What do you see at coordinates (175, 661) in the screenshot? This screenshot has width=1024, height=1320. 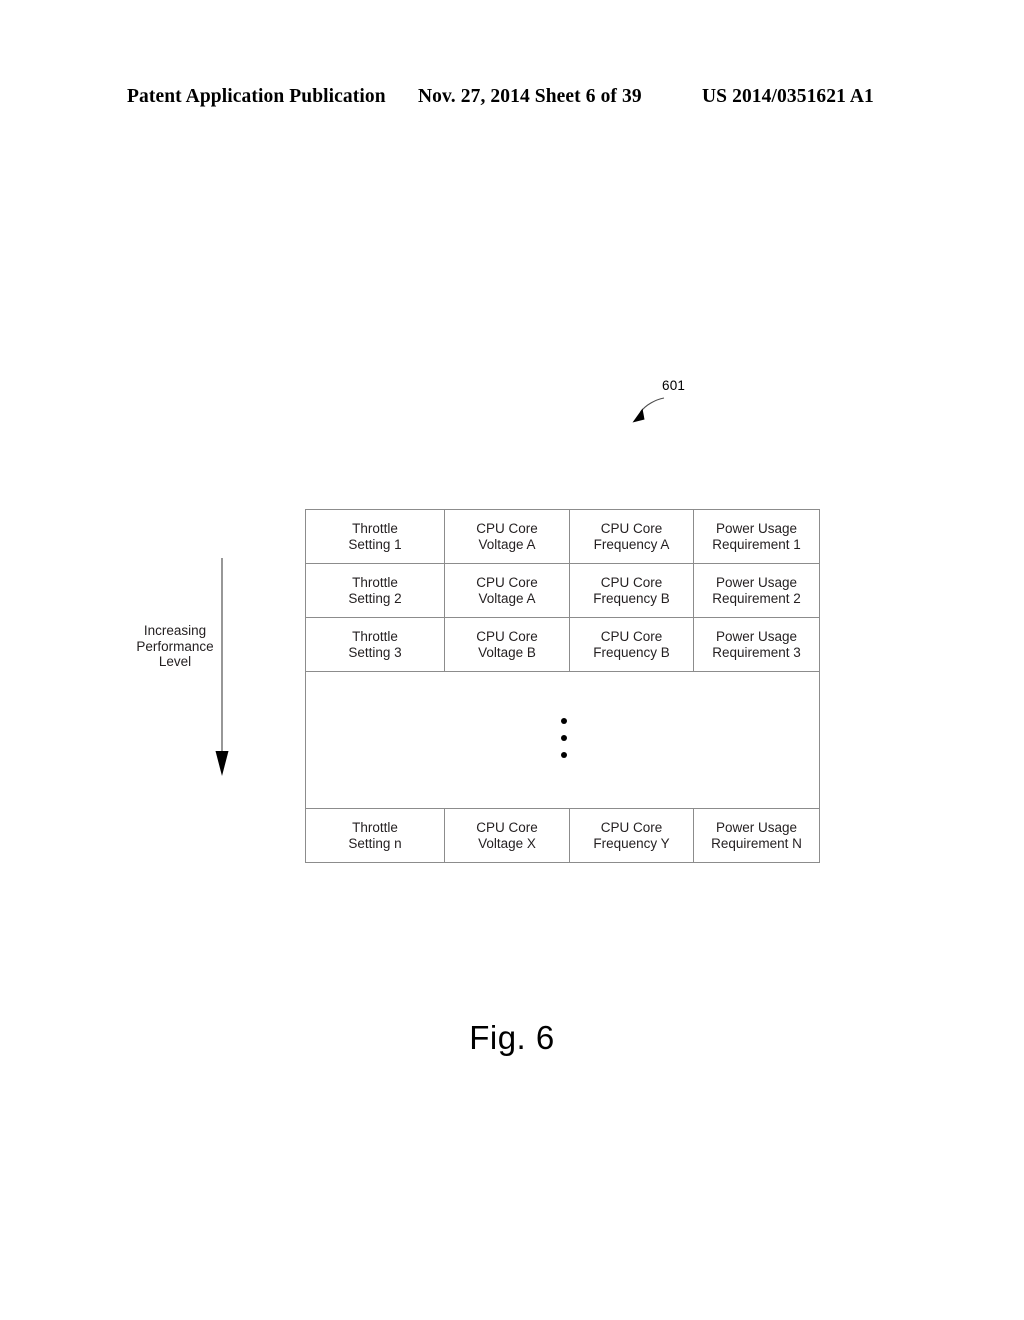 I see `annotation-line-3: Level` at bounding box center [175, 661].